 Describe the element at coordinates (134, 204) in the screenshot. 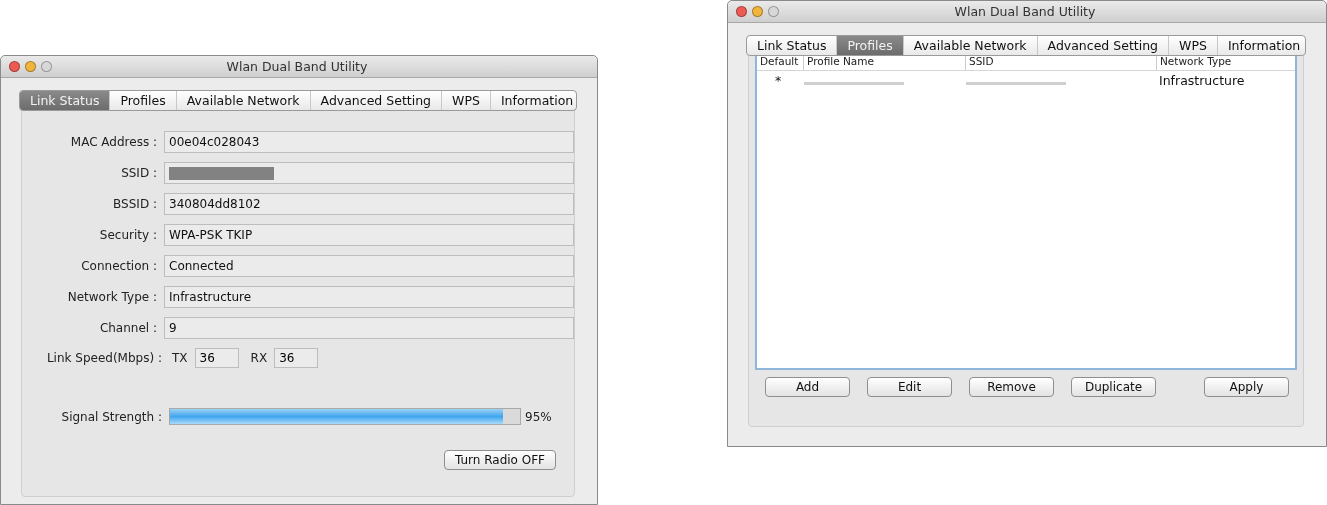

I see `field-label: BSSID :` at that location.